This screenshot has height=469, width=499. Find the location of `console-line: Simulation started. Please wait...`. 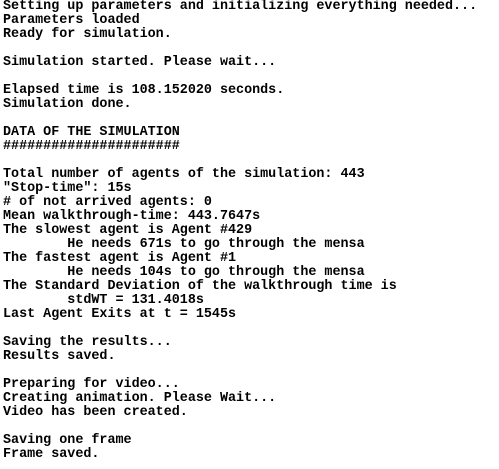

console-line: Simulation started. Please wait... is located at coordinates (140, 62).